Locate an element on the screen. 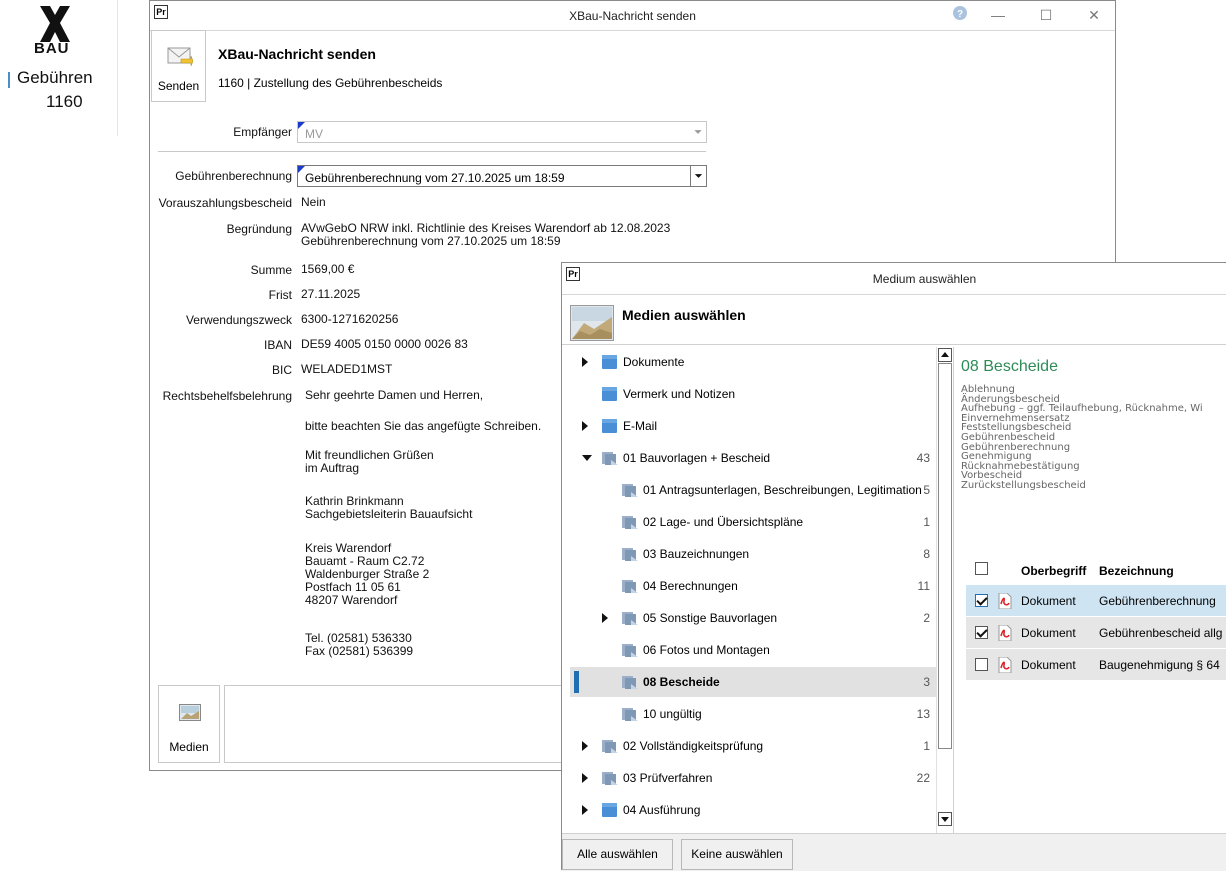  begruendung-label: Begründung is located at coordinates (259, 229).